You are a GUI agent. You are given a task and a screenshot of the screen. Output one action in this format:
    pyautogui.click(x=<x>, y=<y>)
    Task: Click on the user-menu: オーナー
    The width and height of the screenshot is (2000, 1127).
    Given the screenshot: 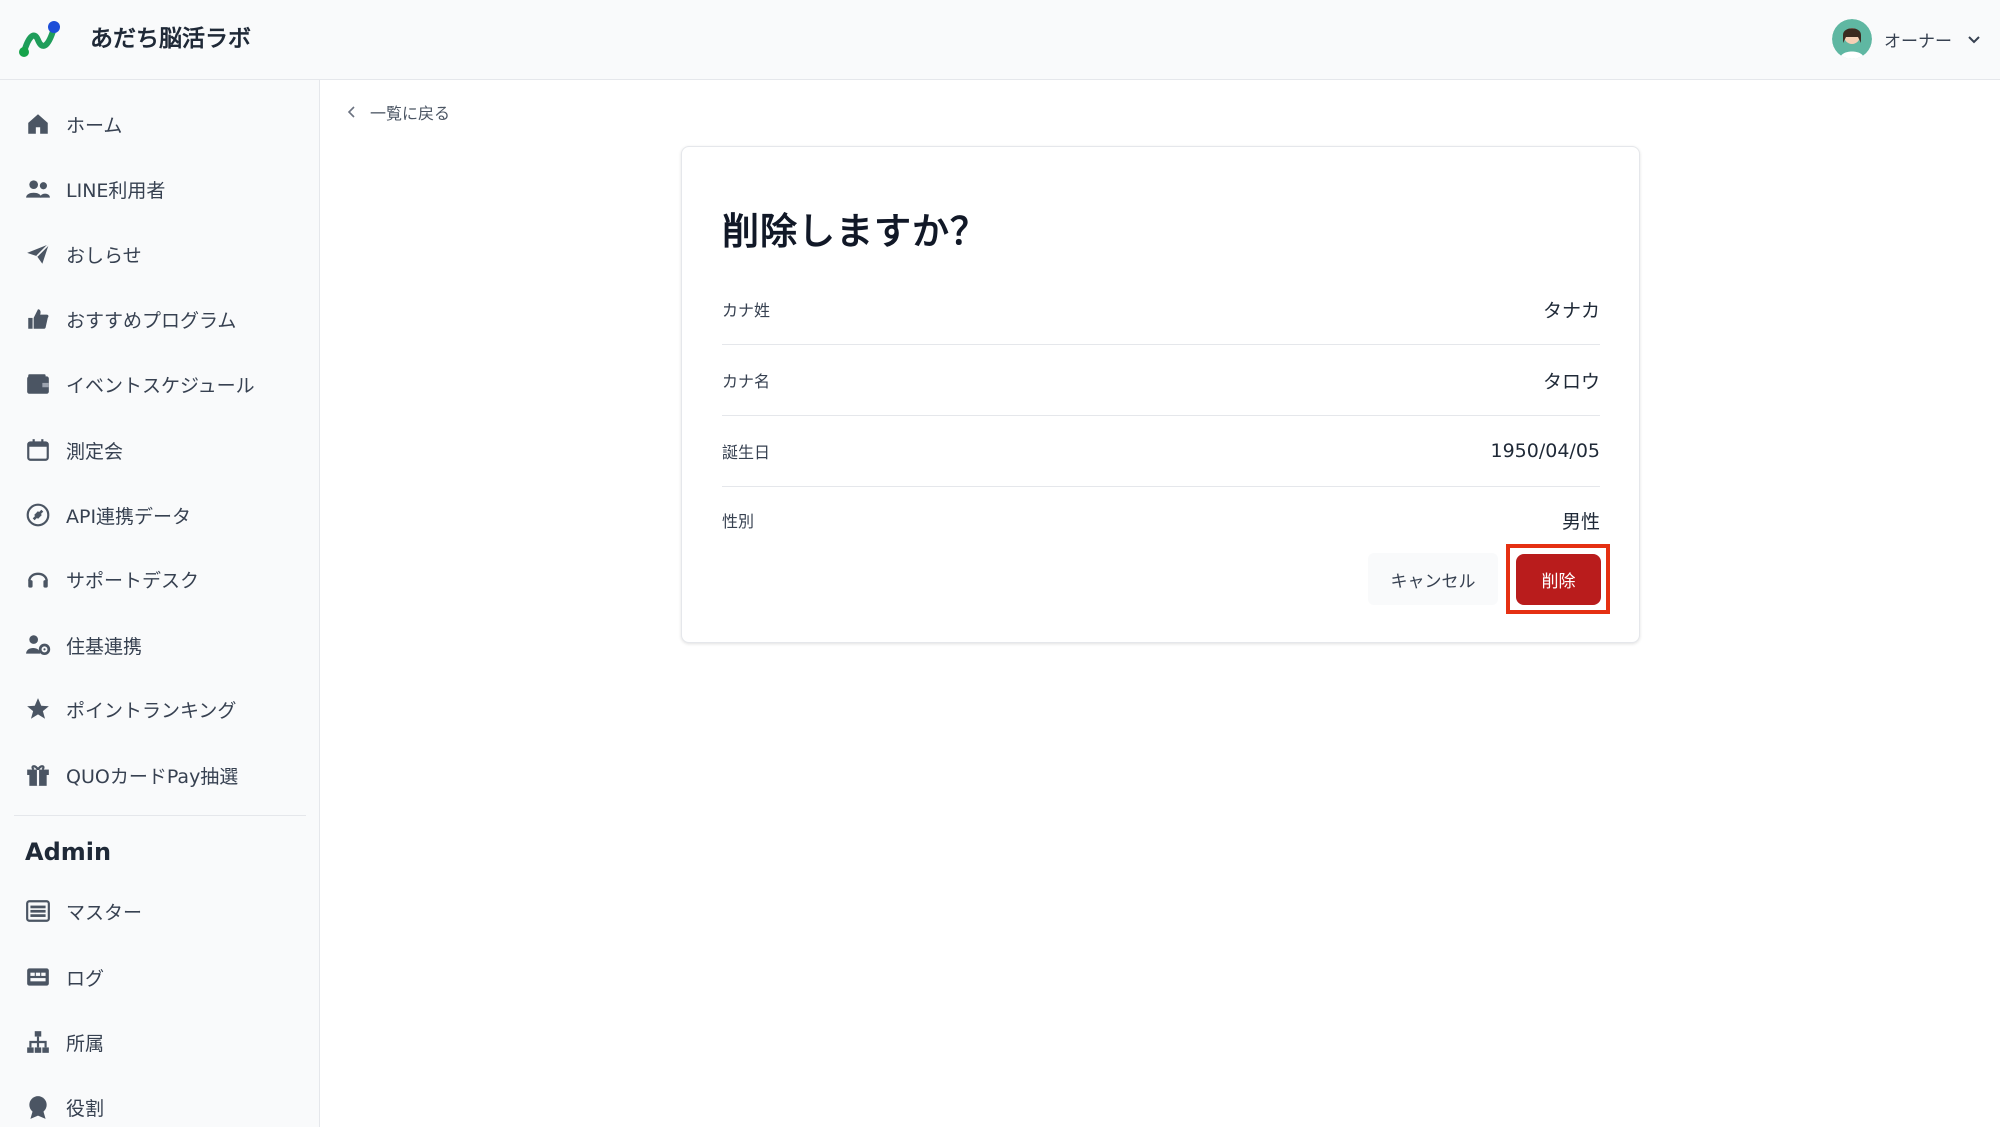 What is the action you would take?
    pyautogui.click(x=1907, y=39)
    